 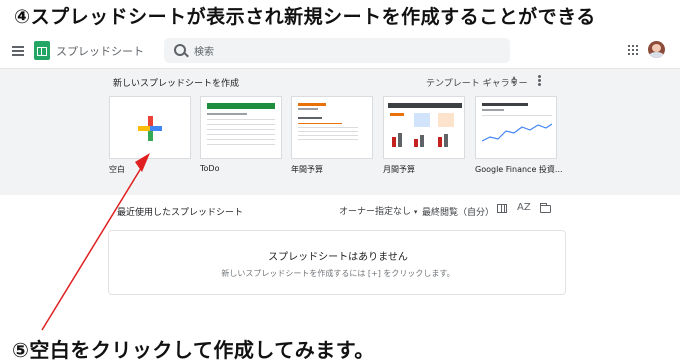 What do you see at coordinates (399, 169) in the screenshot?
I see `template-label-monthly-budget: 月間予算` at bounding box center [399, 169].